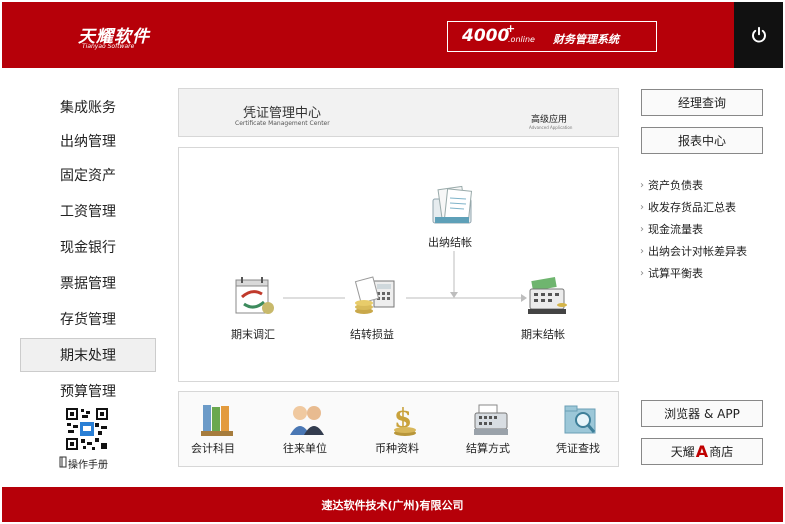 The image size is (785, 524). What do you see at coordinates (702, 413) in the screenshot?
I see `browser-app-button: 浏览器 & APP` at bounding box center [702, 413].